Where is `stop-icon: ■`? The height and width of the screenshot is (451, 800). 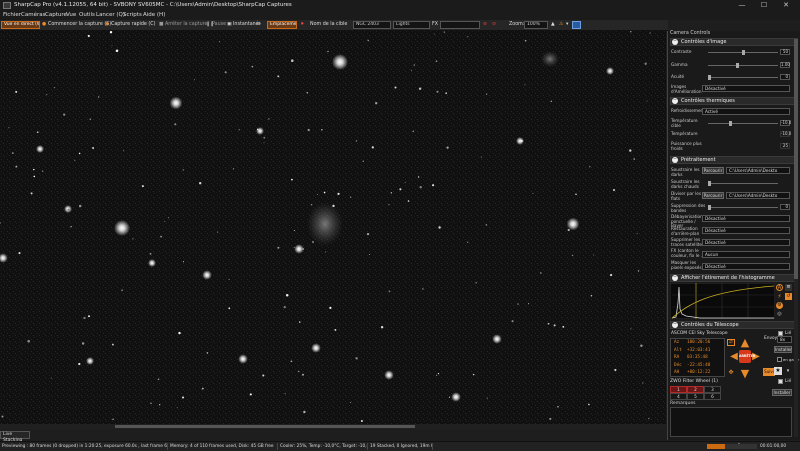
stop-icon: ■ is located at coordinates (161, 25).